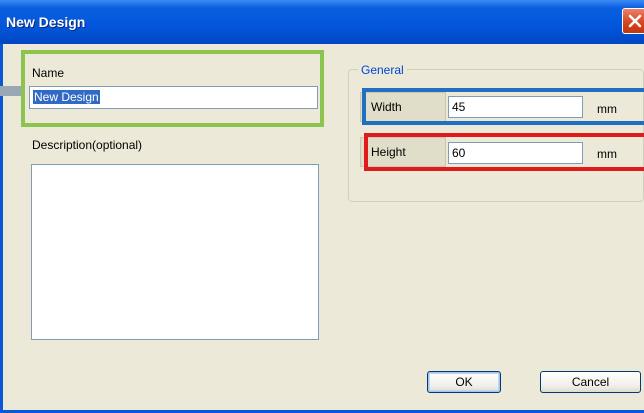 The height and width of the screenshot is (413, 644). I want to click on close-button, so click(633, 21).